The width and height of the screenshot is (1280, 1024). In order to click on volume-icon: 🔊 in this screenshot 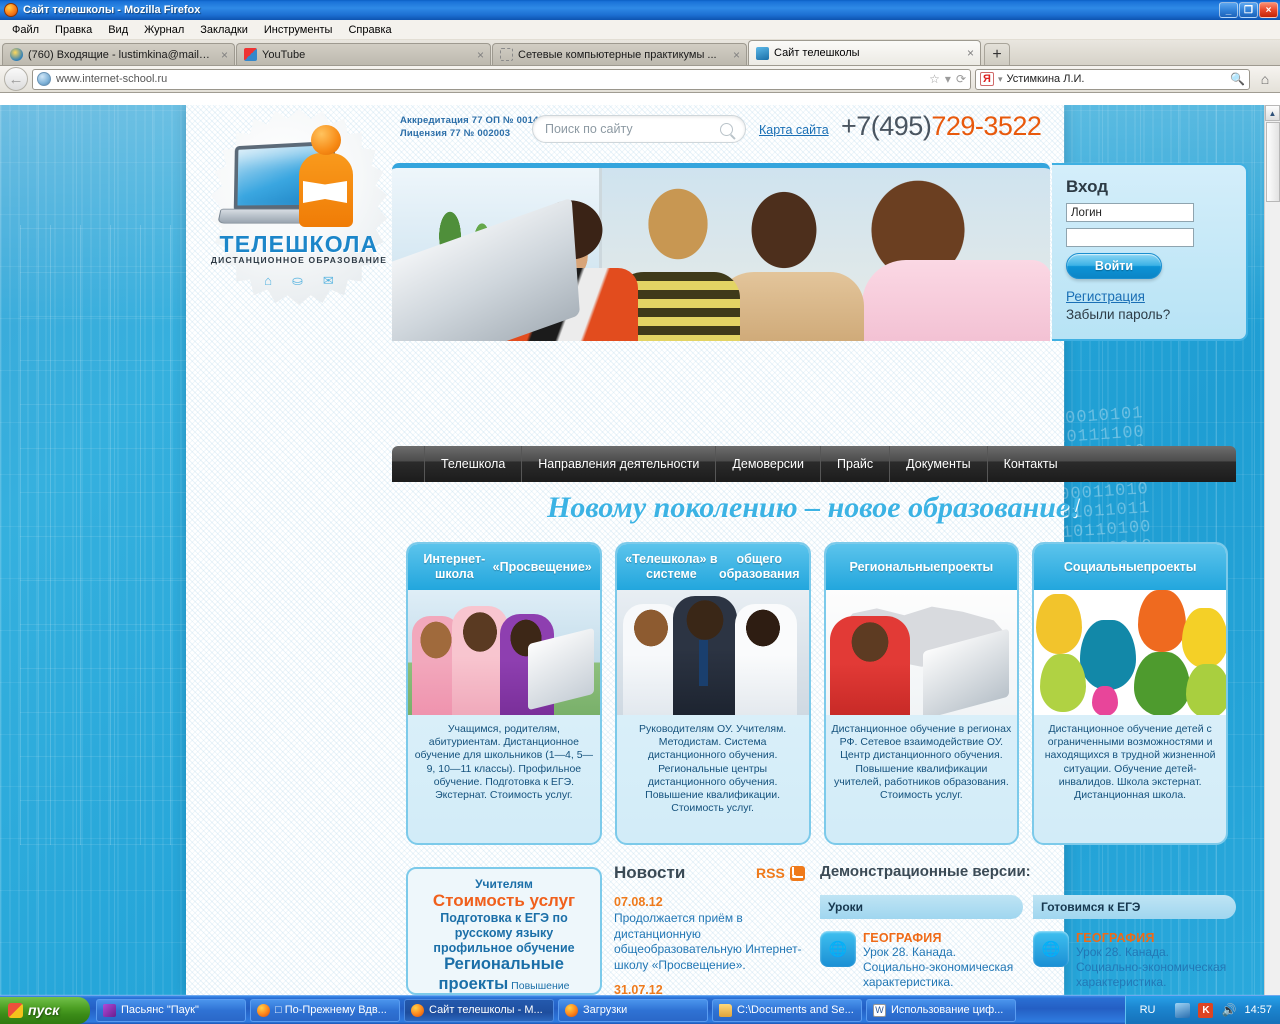, I will do `click(1228, 1010)`.